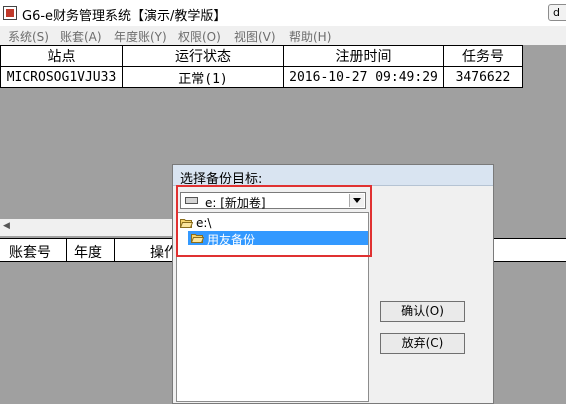  What do you see at coordinates (61, 56) in the screenshot?
I see `column-header-site: 站点` at bounding box center [61, 56].